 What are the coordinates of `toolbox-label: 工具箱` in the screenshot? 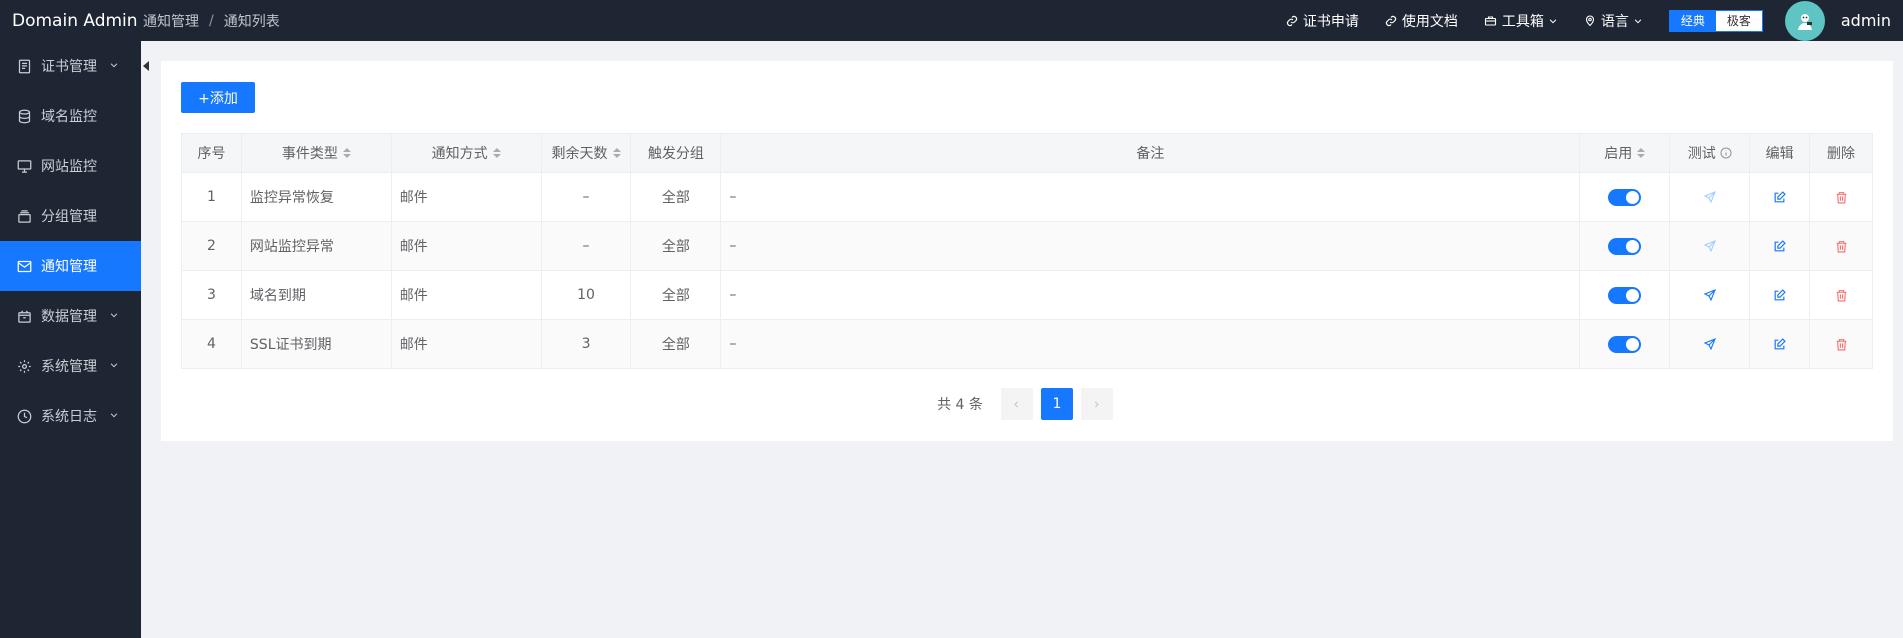 It's located at (1522, 21).